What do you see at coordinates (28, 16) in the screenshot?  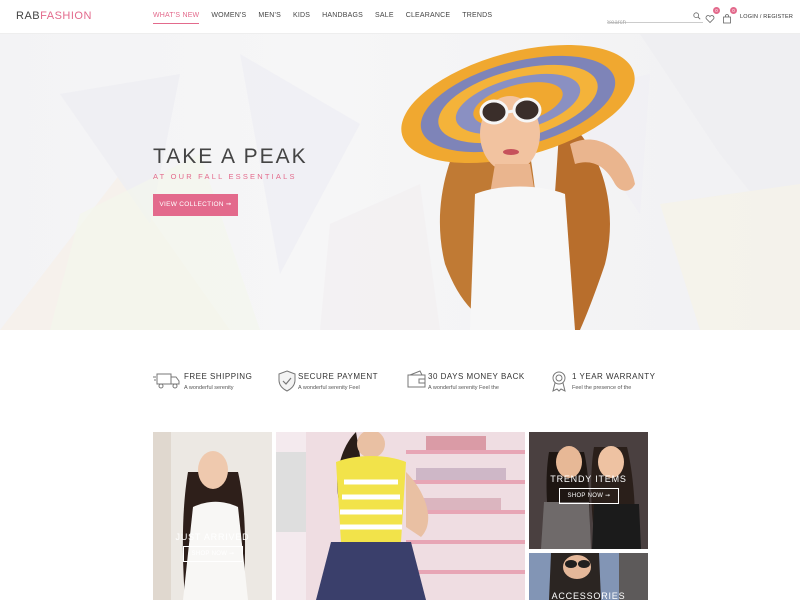 I see `logo-text-primary: RAB` at bounding box center [28, 16].